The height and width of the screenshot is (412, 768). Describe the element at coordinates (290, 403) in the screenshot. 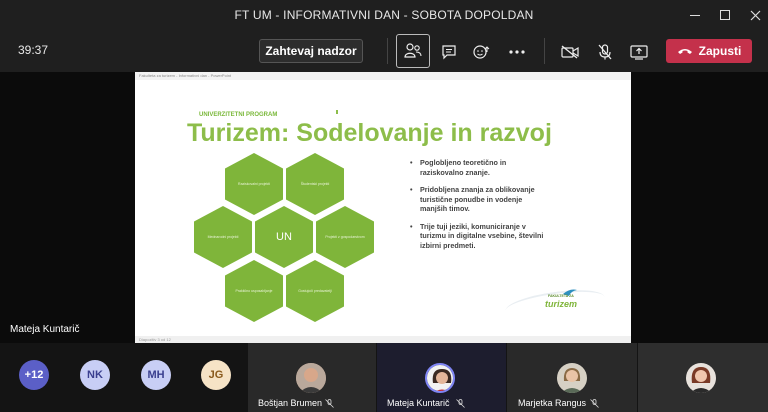

I see `participant-name: Boštjan Brumen` at that location.